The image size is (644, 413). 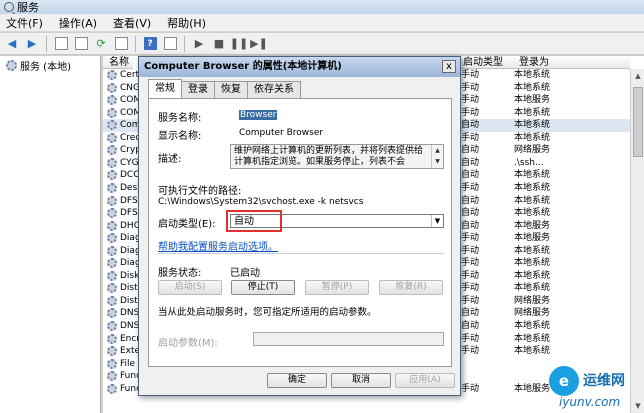 What do you see at coordinates (254, 221) in the screenshot?
I see `highlight-box` at bounding box center [254, 221].